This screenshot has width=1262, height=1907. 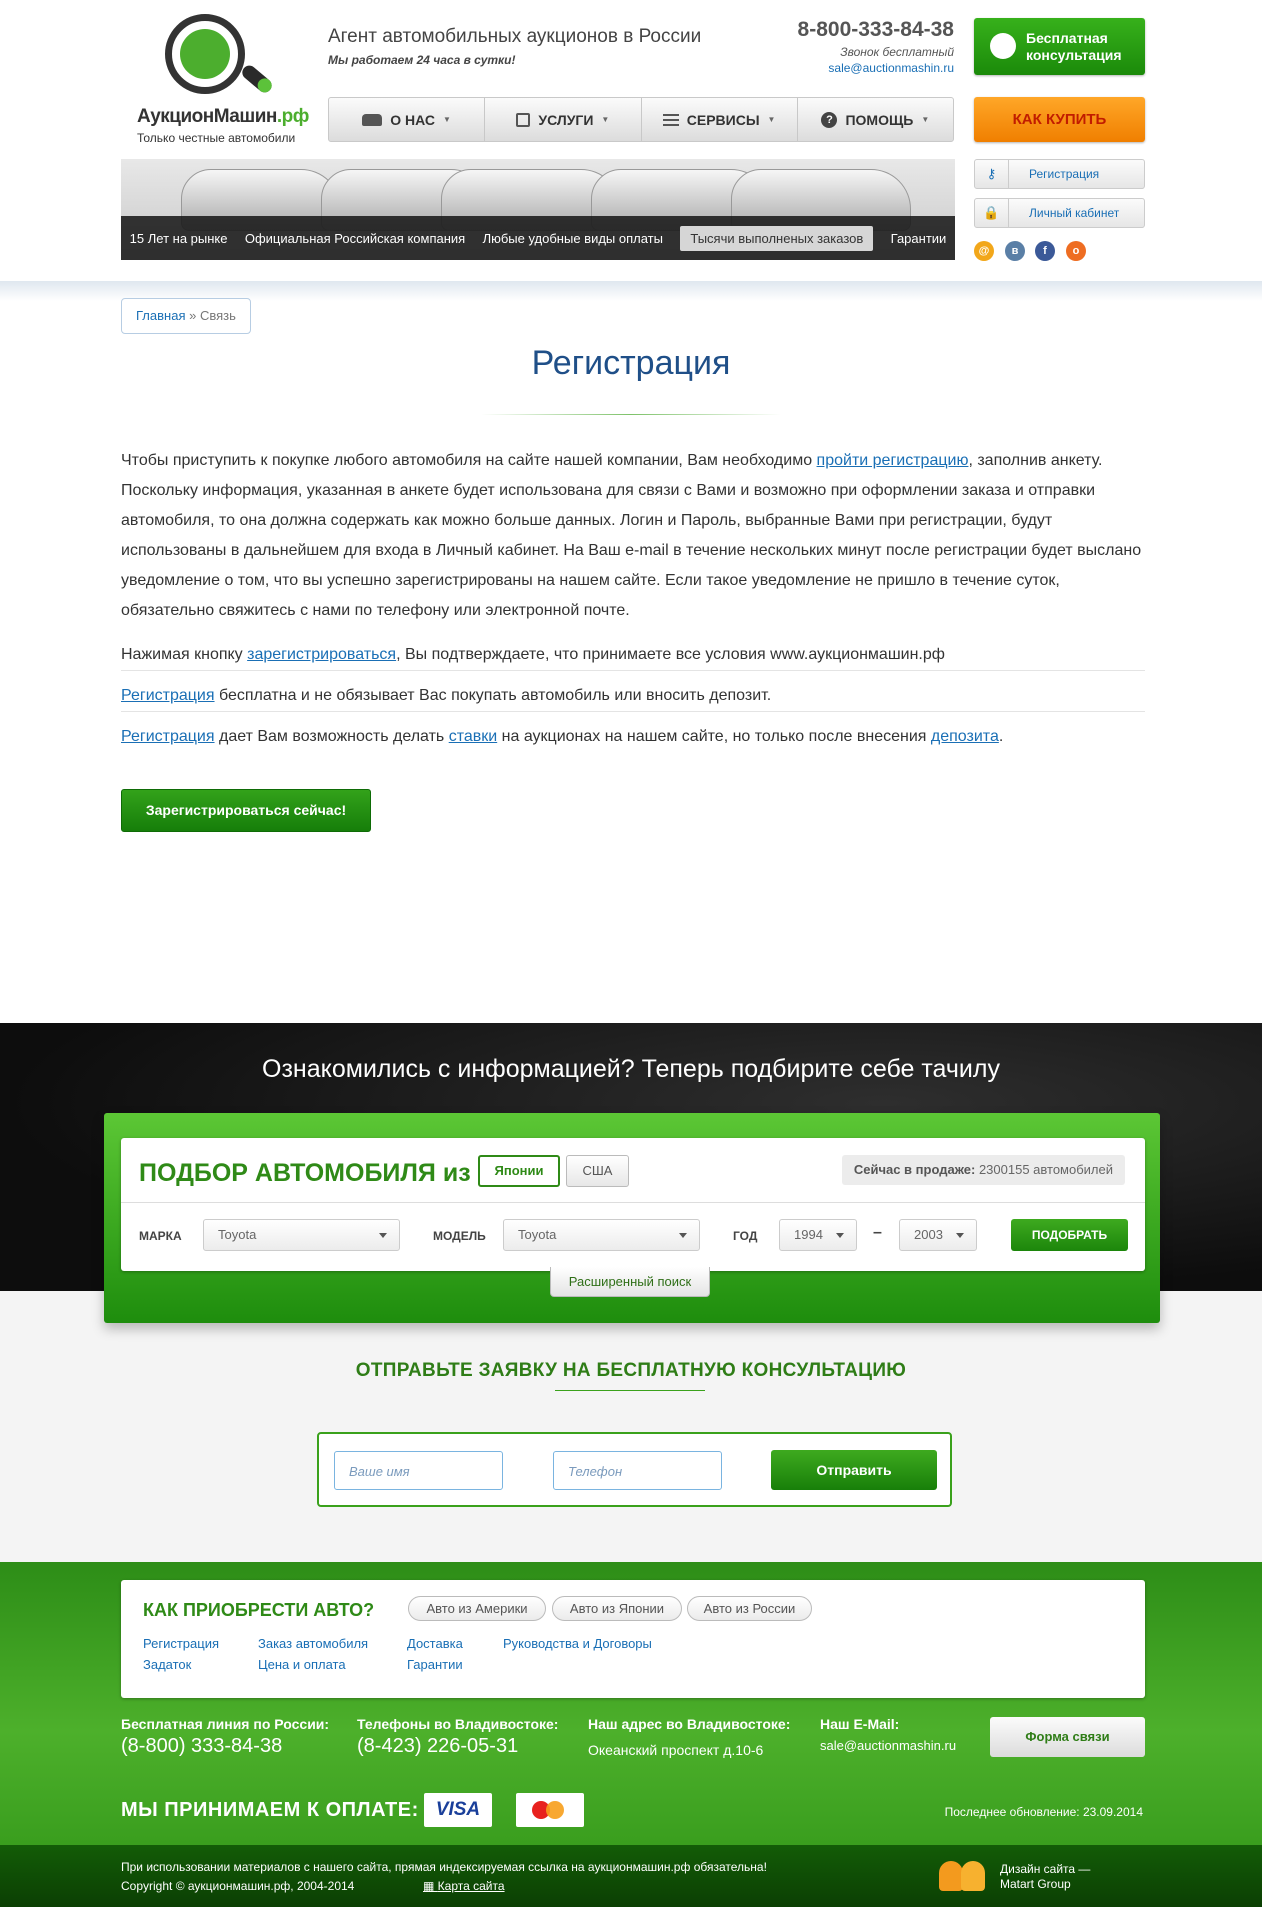 I want to click on brand-suffix: .рф, so click(x=293, y=116).